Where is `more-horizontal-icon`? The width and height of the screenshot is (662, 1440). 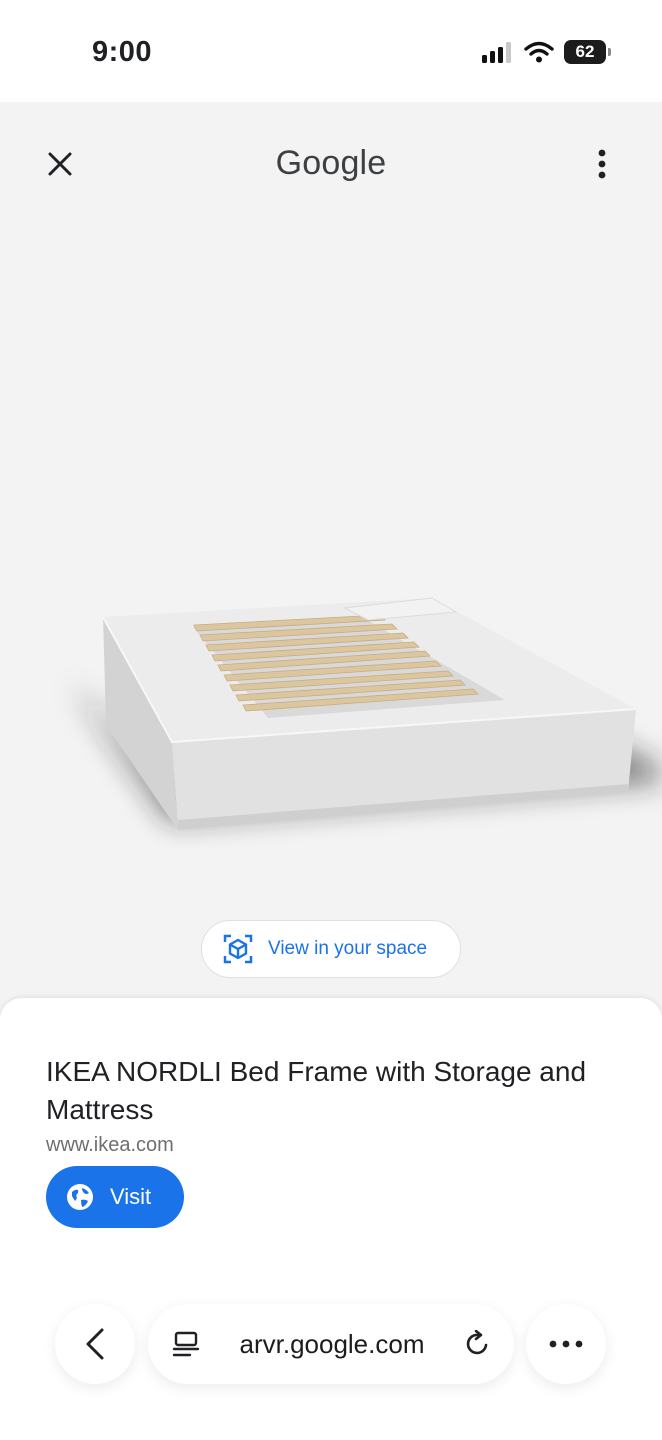 more-horizontal-icon is located at coordinates (566, 1344).